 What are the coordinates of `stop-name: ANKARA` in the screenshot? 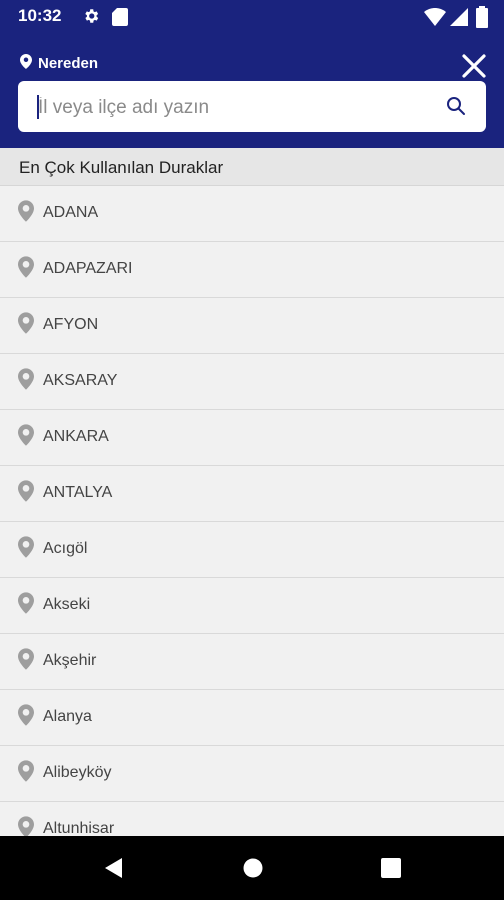 It's located at (76, 436).